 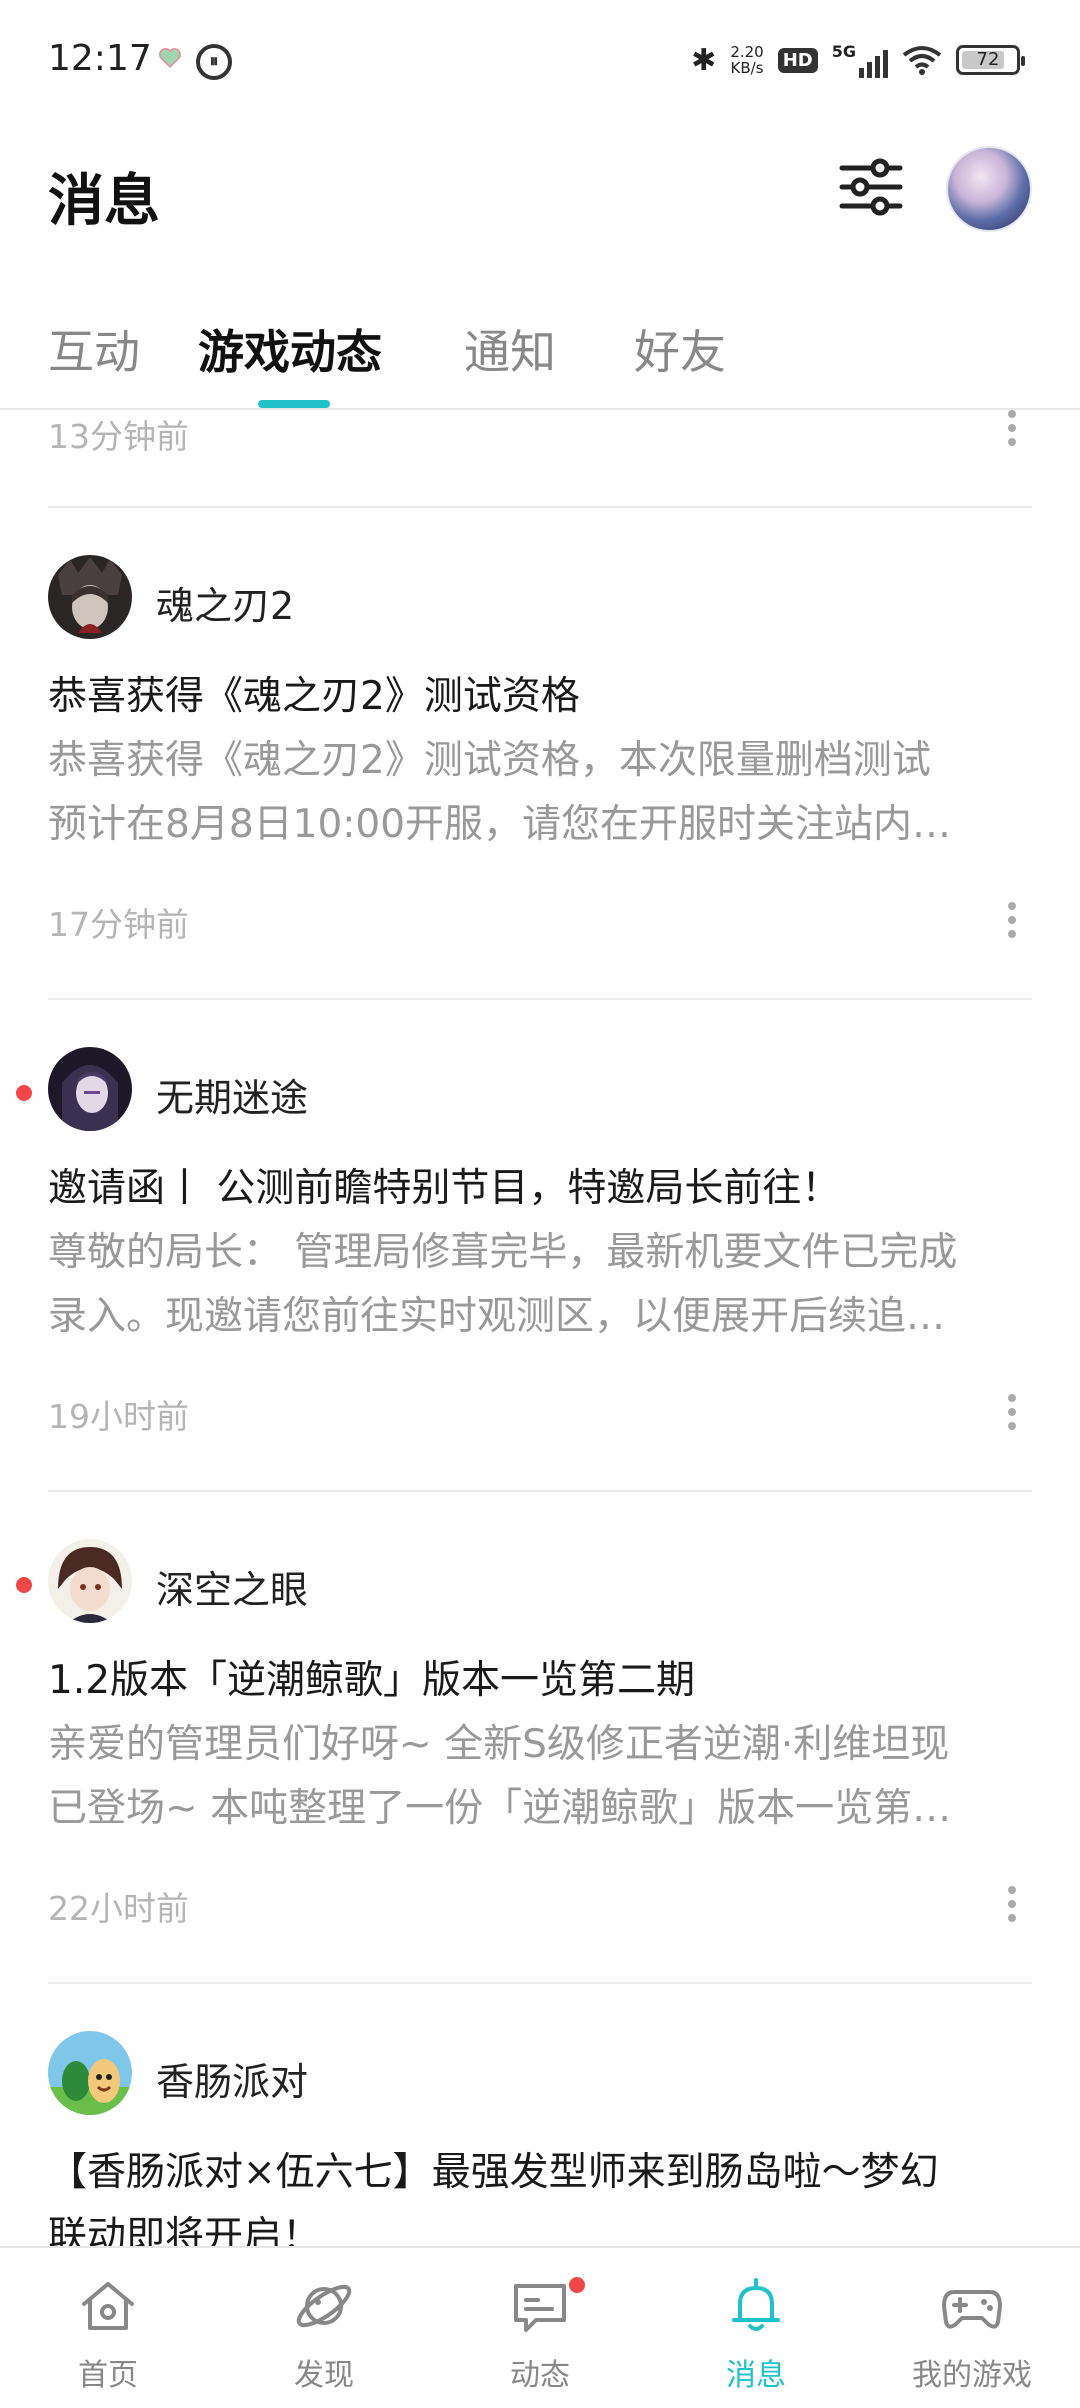 I want to click on bottom-navigation: 首页 发现 动态 消息 我的游戏, so click(x=540, y=2327).